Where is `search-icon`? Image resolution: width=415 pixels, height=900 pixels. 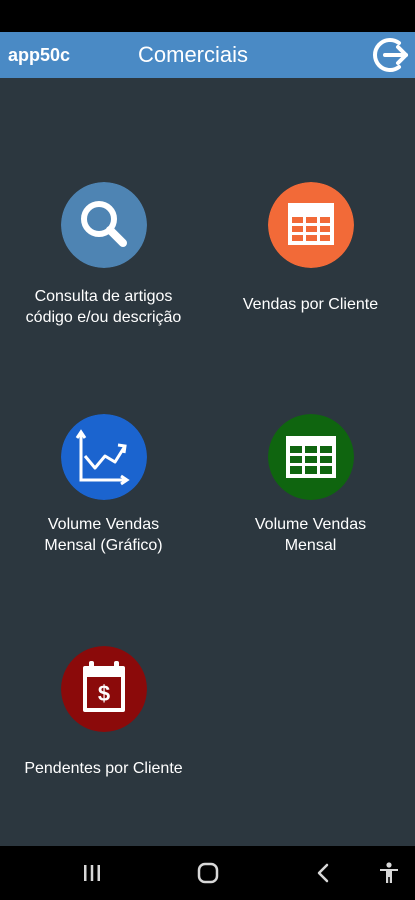 search-icon is located at coordinates (104, 225).